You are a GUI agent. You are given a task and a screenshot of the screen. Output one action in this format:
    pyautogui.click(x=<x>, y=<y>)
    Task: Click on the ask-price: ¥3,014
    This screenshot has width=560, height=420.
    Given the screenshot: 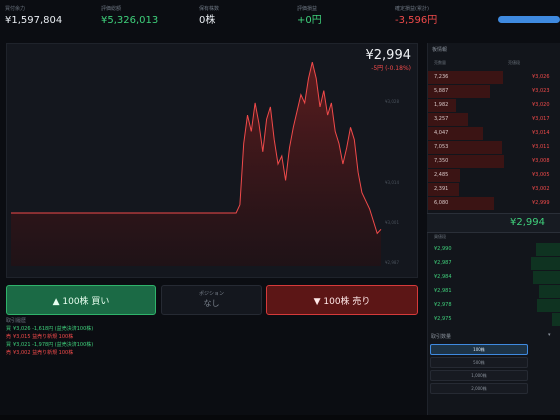 What is the action you would take?
    pyautogui.click(x=541, y=133)
    